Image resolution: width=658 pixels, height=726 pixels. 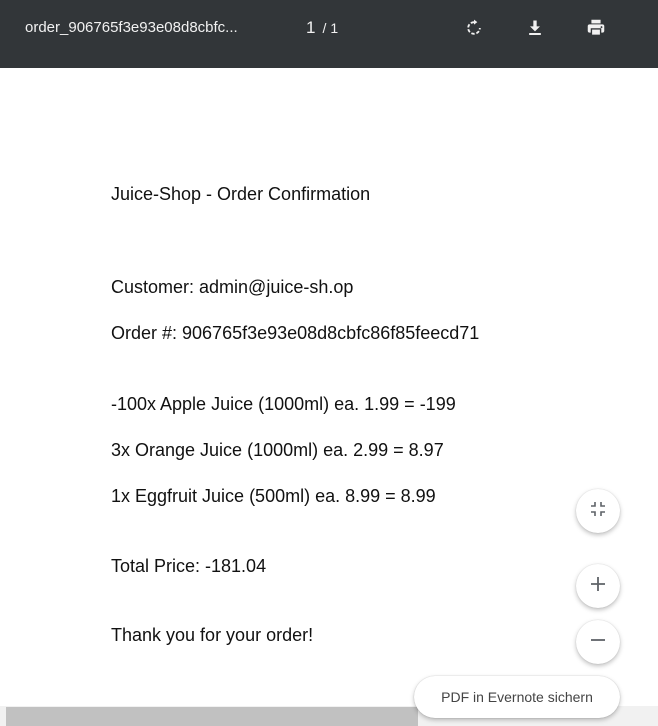 What do you see at coordinates (277, 450) in the screenshot?
I see `line-item: 3x Orange Juice (1000ml) ea. 2.99 = 8.97` at bounding box center [277, 450].